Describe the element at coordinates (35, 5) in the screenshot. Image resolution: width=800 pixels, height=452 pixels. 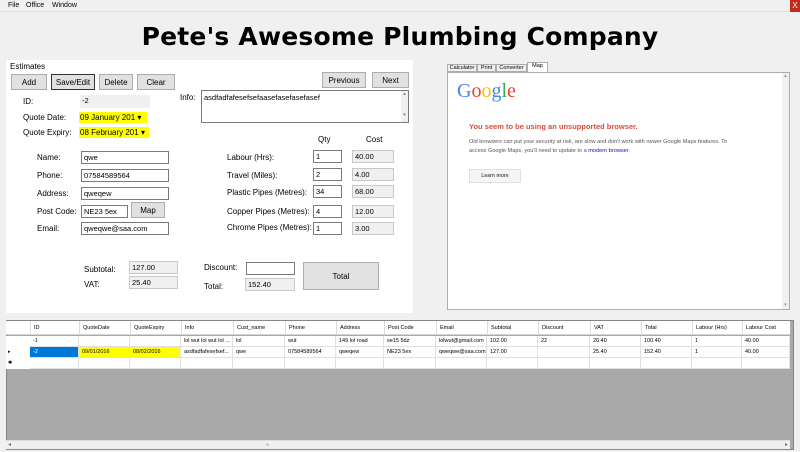
I see `menu-office: Office` at that location.